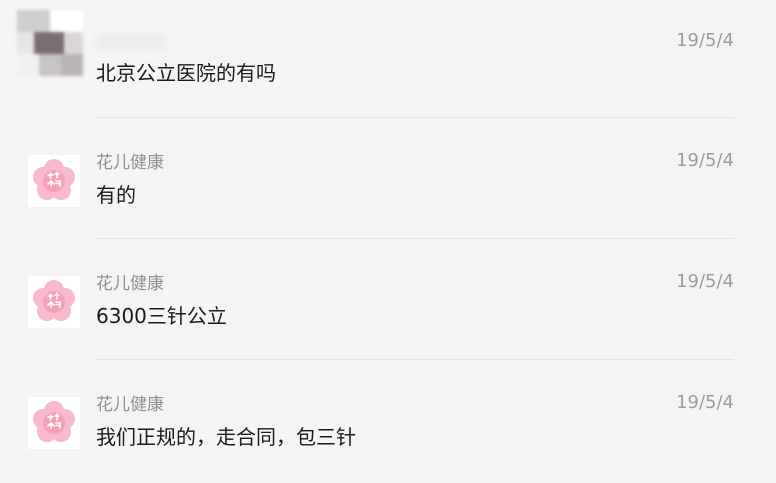  What do you see at coordinates (116, 195) in the screenshot?
I see `message-text: 有的` at bounding box center [116, 195].